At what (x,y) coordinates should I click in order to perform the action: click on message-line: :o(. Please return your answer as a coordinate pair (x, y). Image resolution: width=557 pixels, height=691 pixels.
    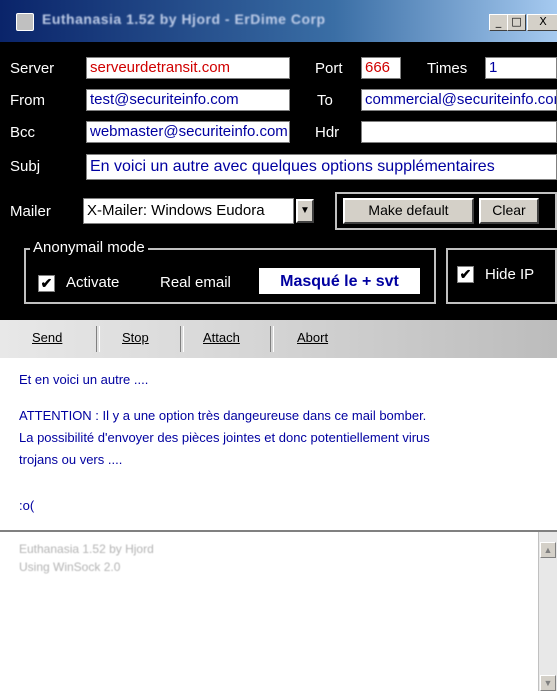
    Looking at the image, I should click on (27, 505).